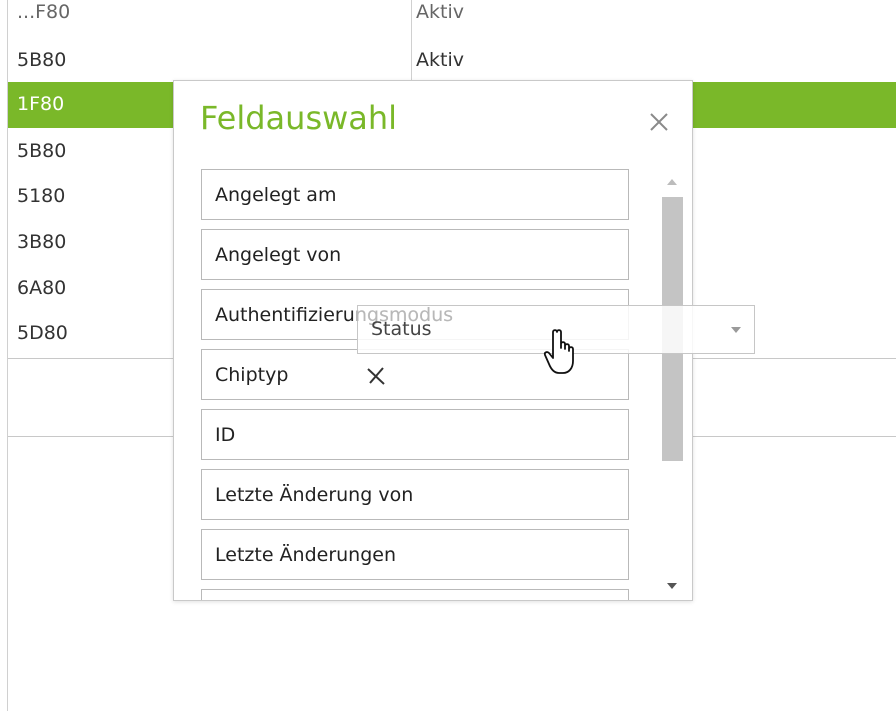 The width and height of the screenshot is (896, 711). I want to click on field-label: ID, so click(225, 435).